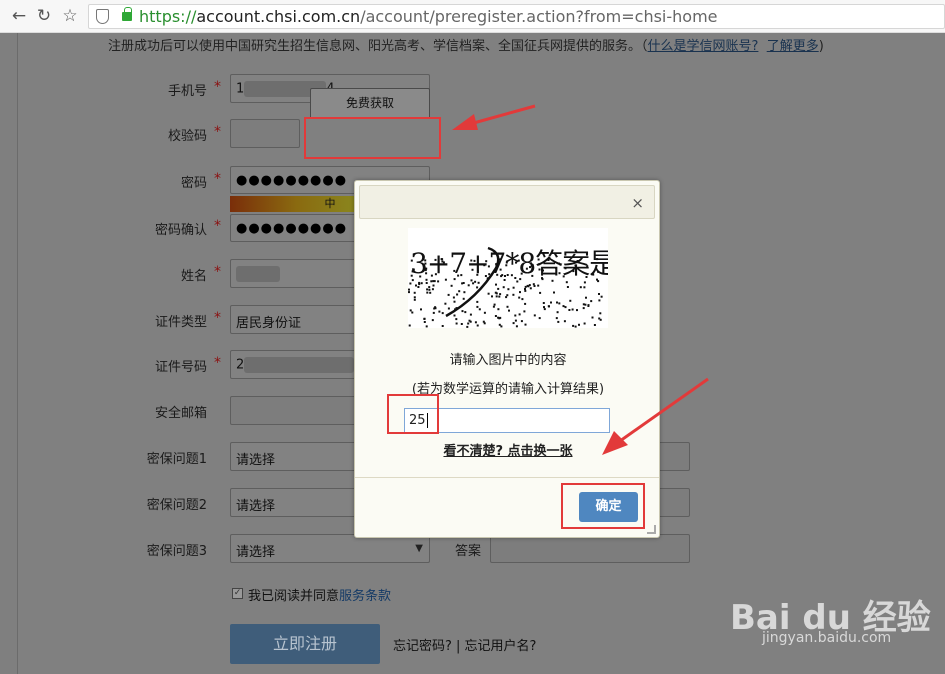 The image size is (945, 674). Describe the element at coordinates (187, 91) in the screenshot. I see `phone-label: 手机号` at that location.